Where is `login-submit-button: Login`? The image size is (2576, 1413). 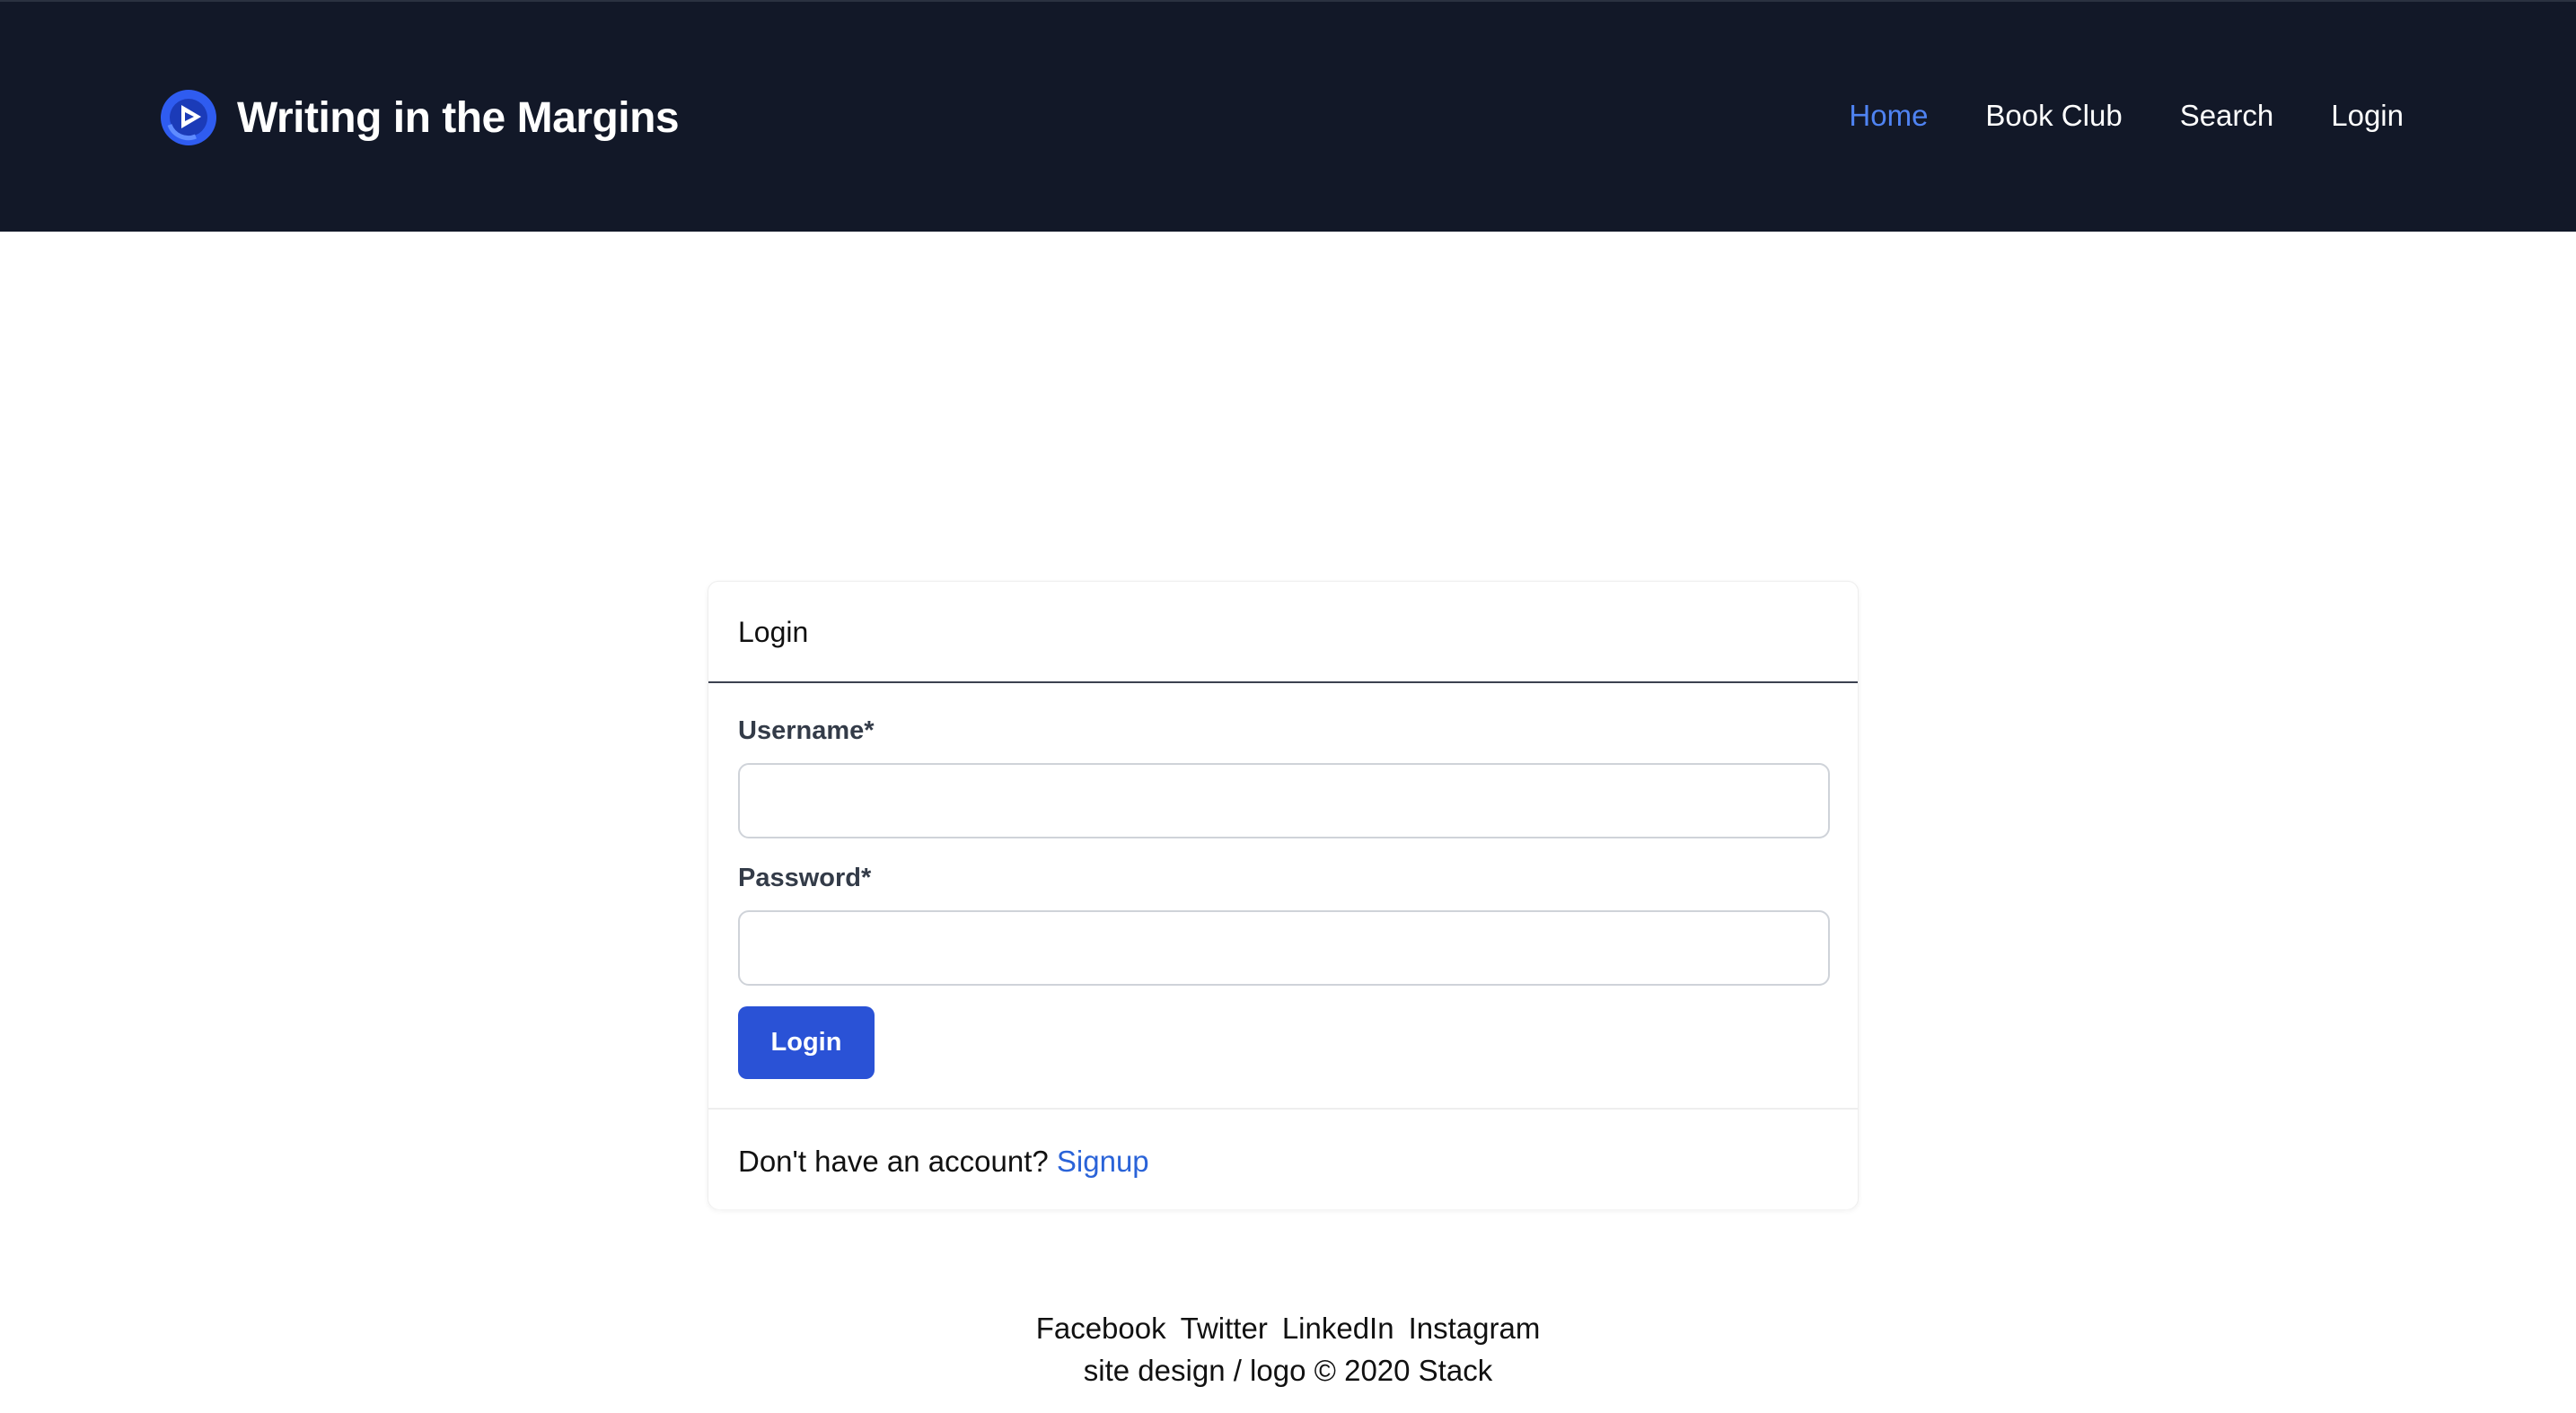
login-submit-button: Login is located at coordinates (806, 1042).